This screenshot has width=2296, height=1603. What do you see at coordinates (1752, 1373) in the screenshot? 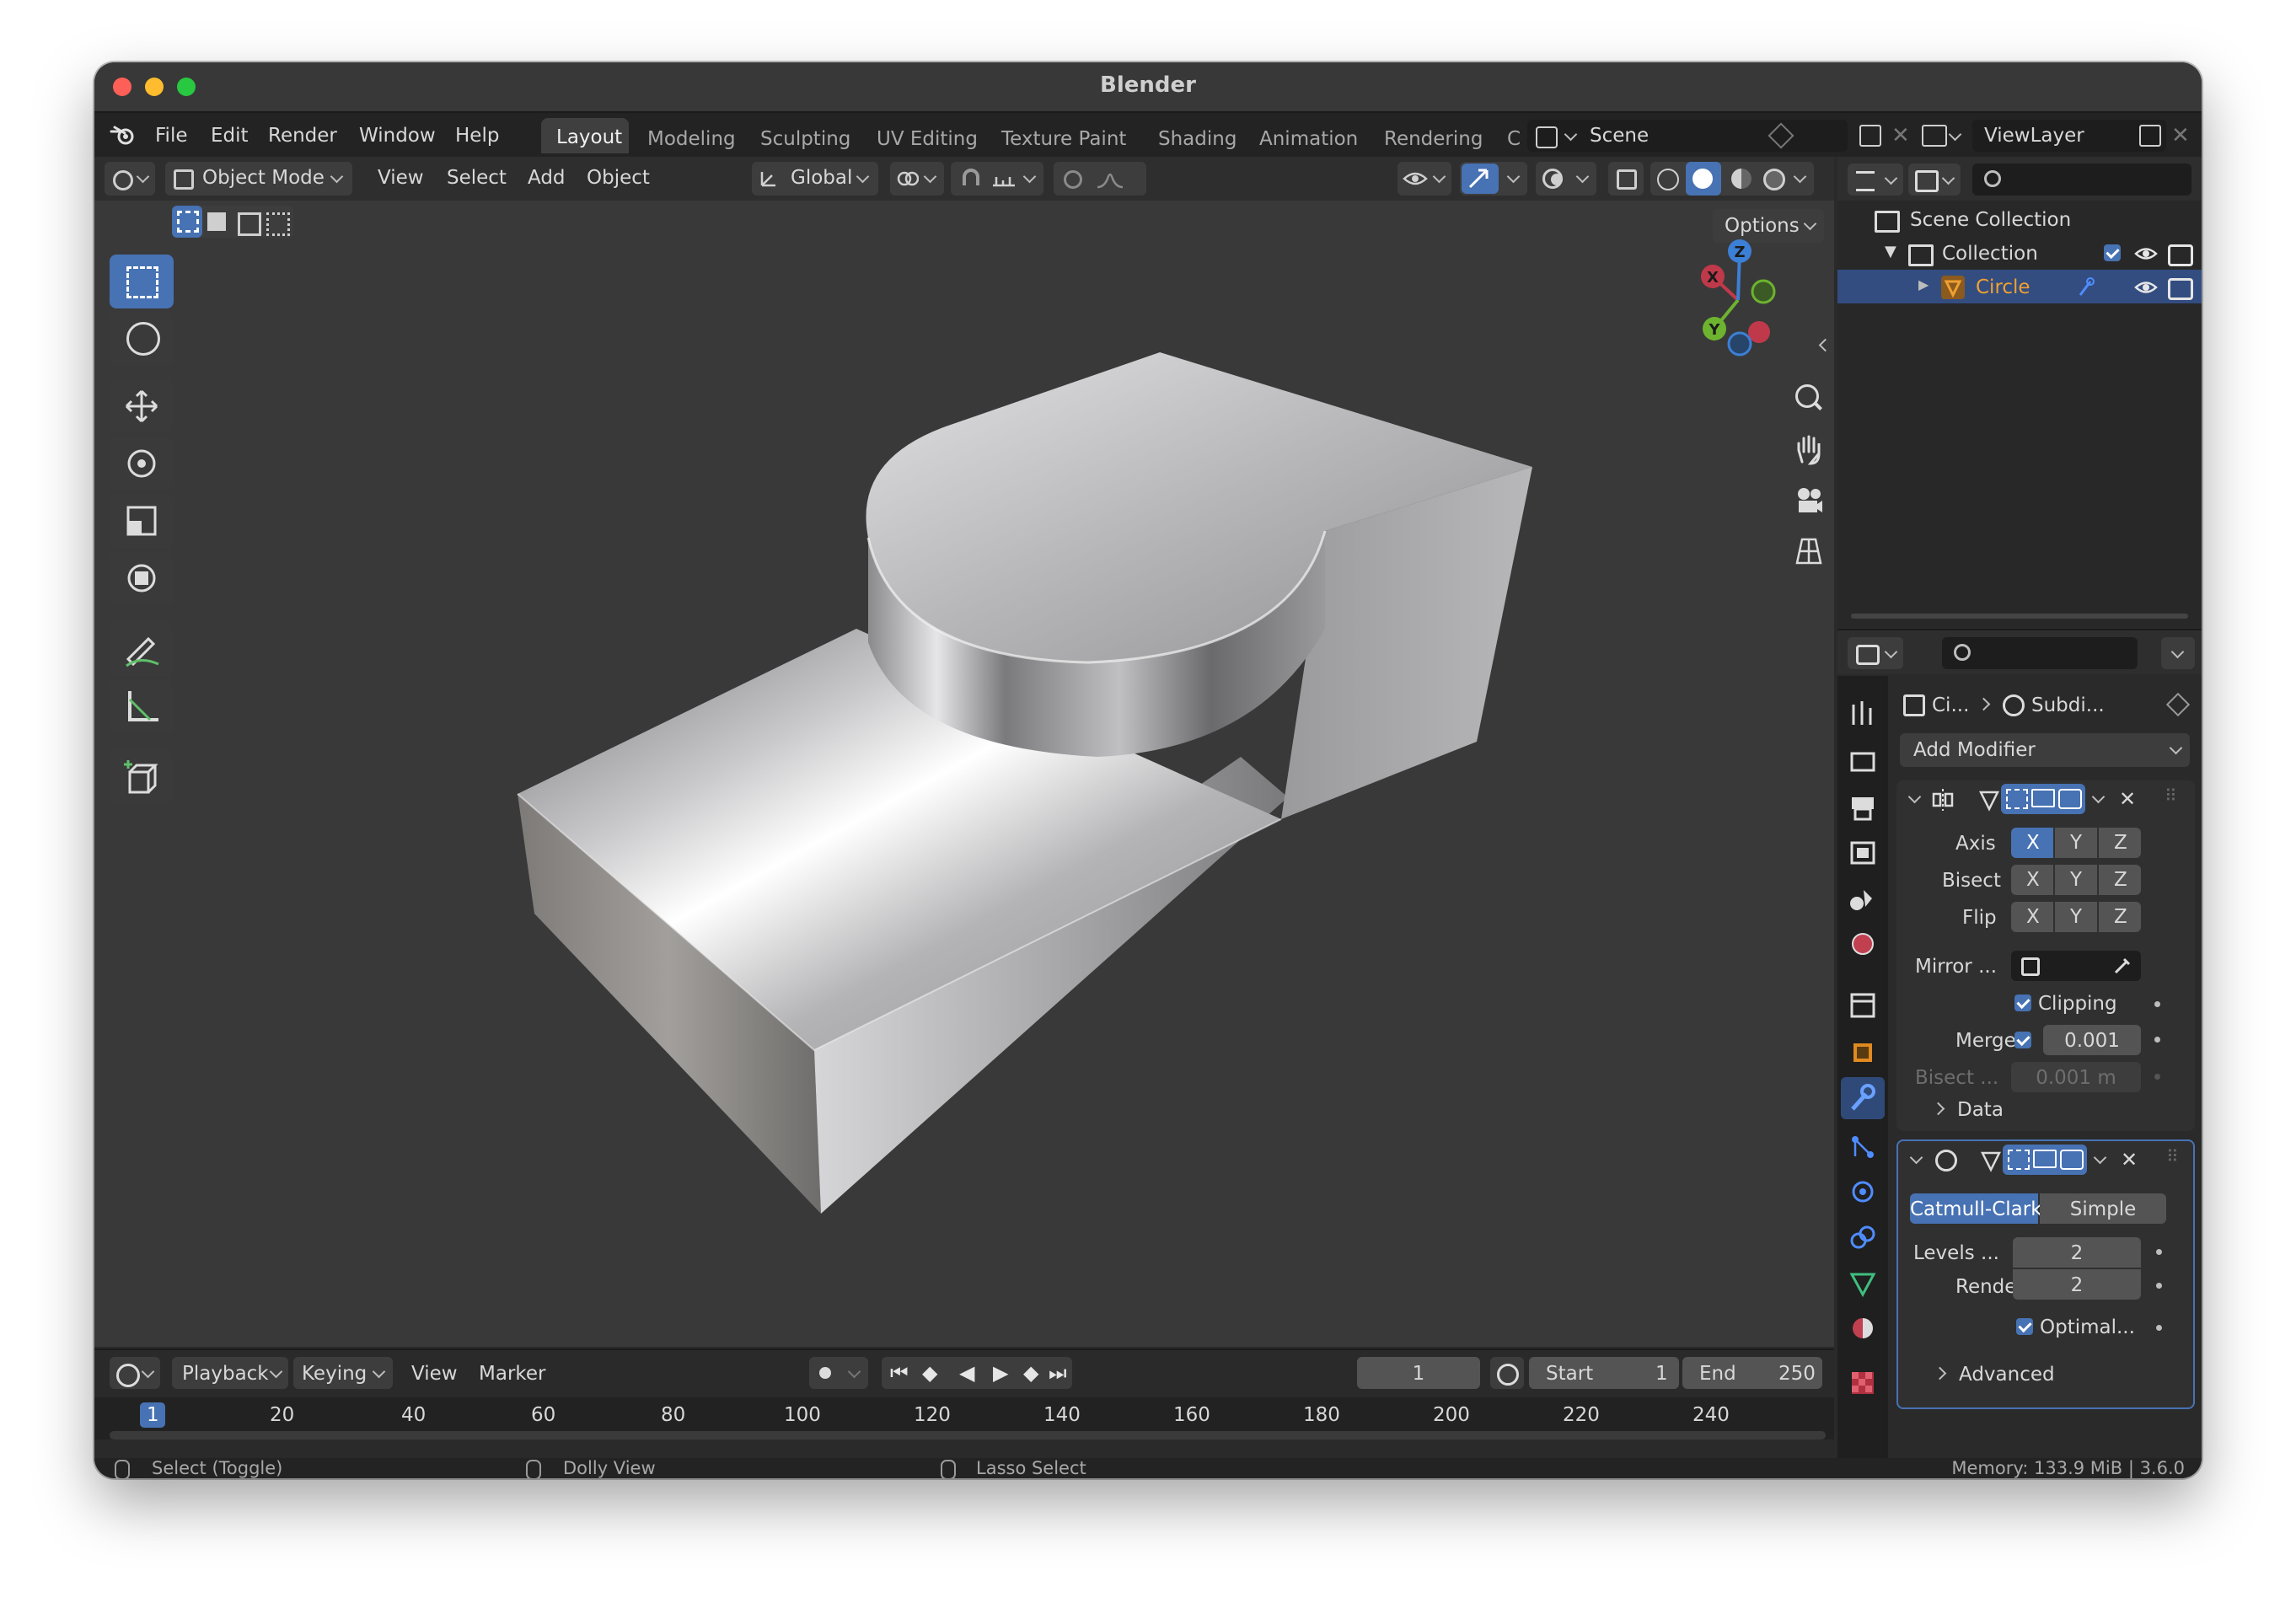
I see `end-frame-field: End 250` at bounding box center [1752, 1373].